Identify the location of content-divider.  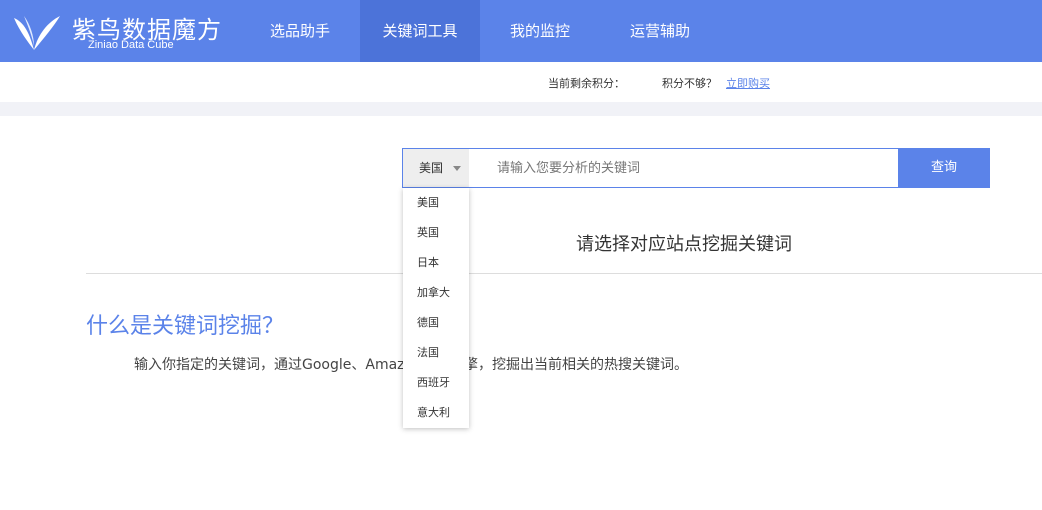
(564, 273).